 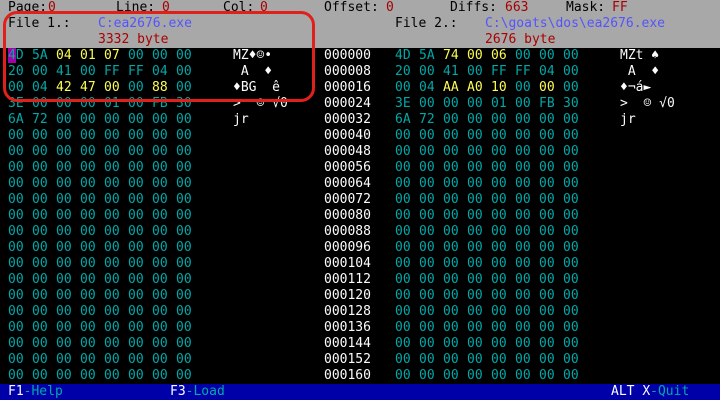 I want to click on hex-byte: 88, so click(x=160, y=88).